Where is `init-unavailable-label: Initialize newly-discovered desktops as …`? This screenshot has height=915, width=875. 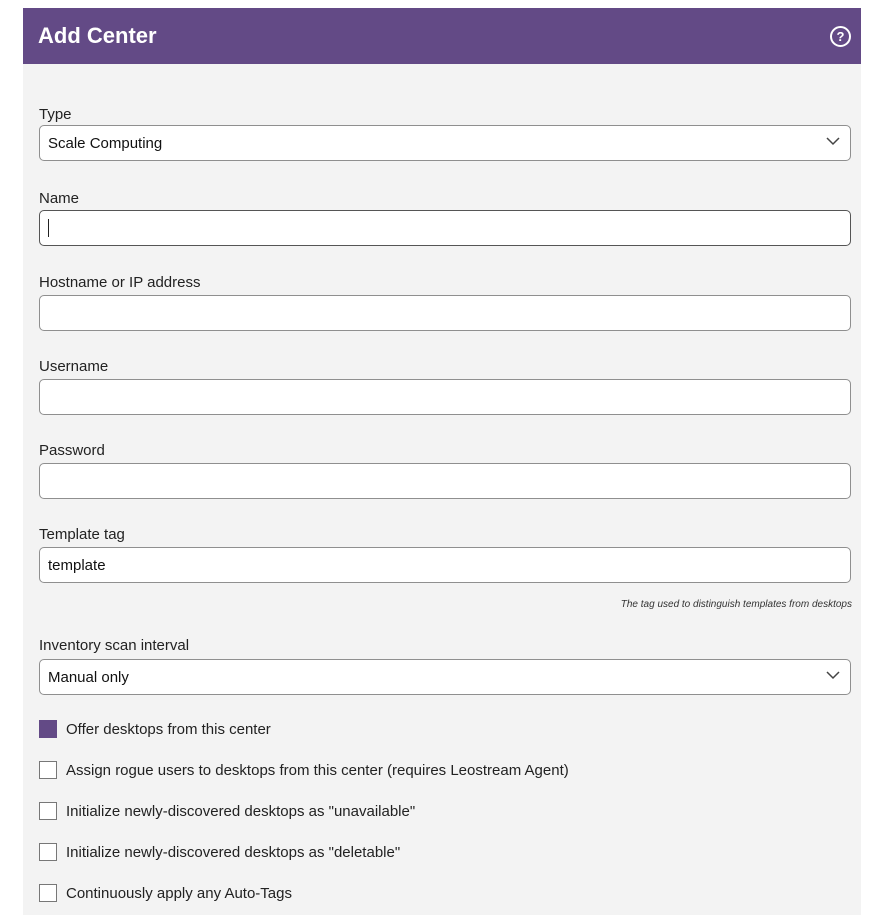
init-unavailable-label: Initialize newly-discovered desktops as … is located at coordinates (241, 811).